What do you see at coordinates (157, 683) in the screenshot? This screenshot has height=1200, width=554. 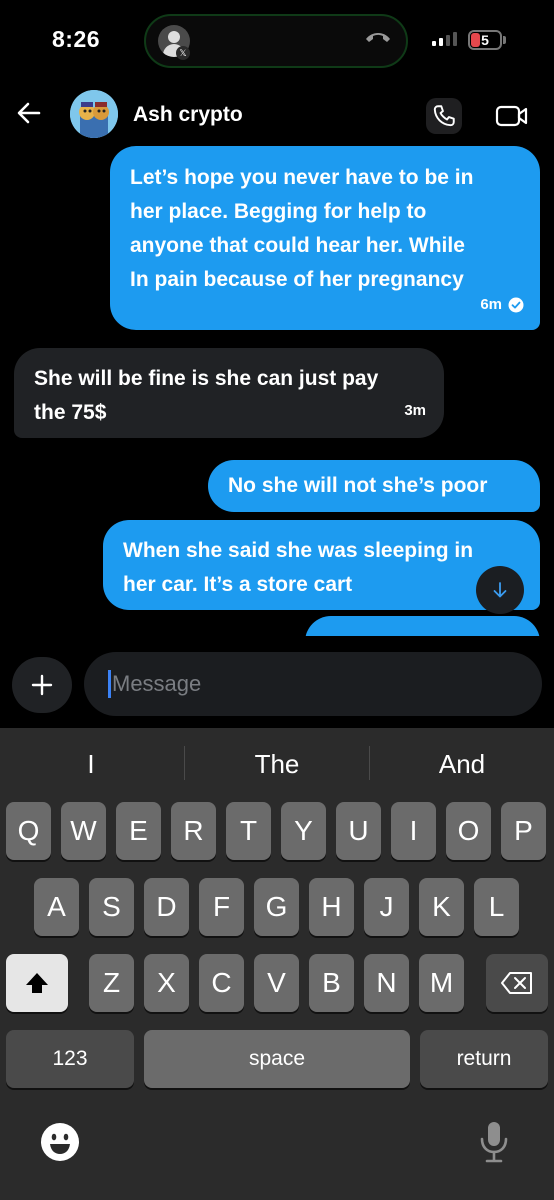 I see `message-placeholder: Message` at bounding box center [157, 683].